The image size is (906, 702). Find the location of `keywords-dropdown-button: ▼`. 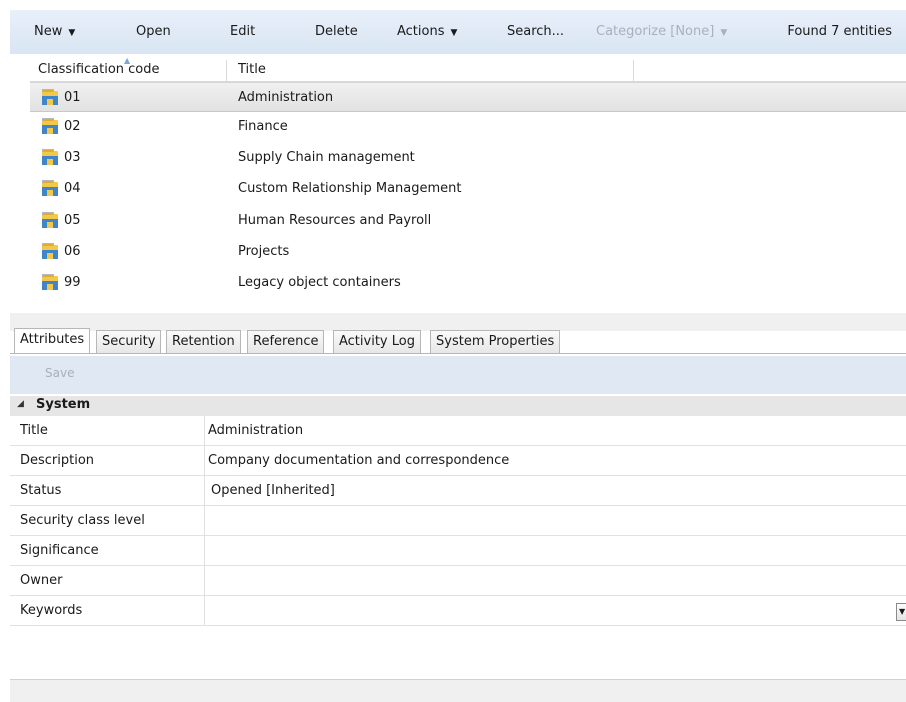

keywords-dropdown-button: ▼ is located at coordinates (901, 612).